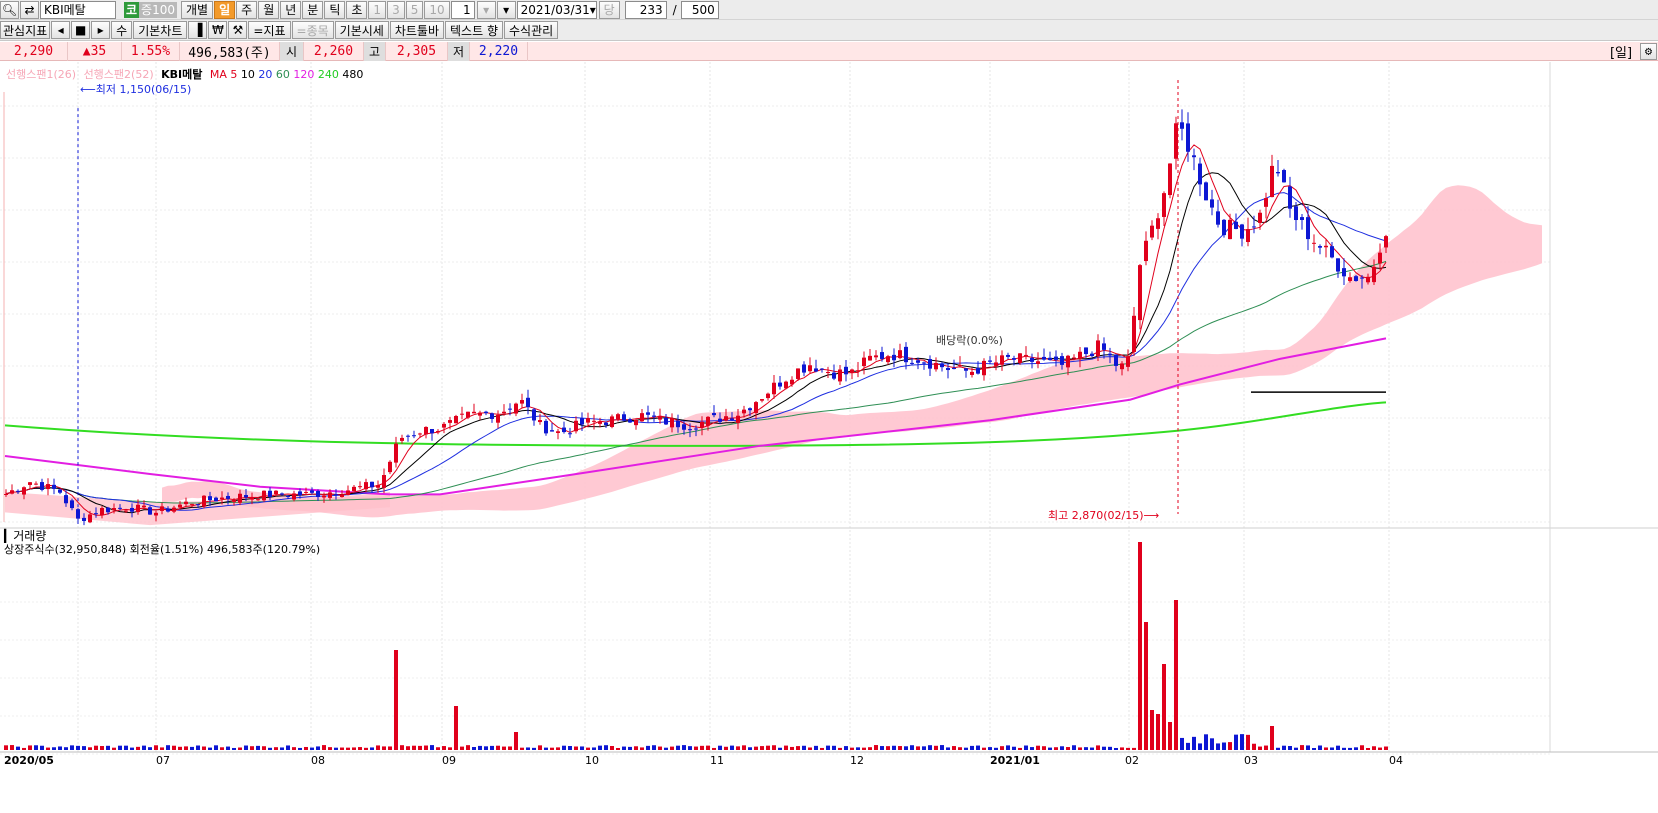 The width and height of the screenshot is (1658, 813). What do you see at coordinates (118, 74) in the screenshot?
I see `legend-span2: 선행스팬2(52)` at bounding box center [118, 74].